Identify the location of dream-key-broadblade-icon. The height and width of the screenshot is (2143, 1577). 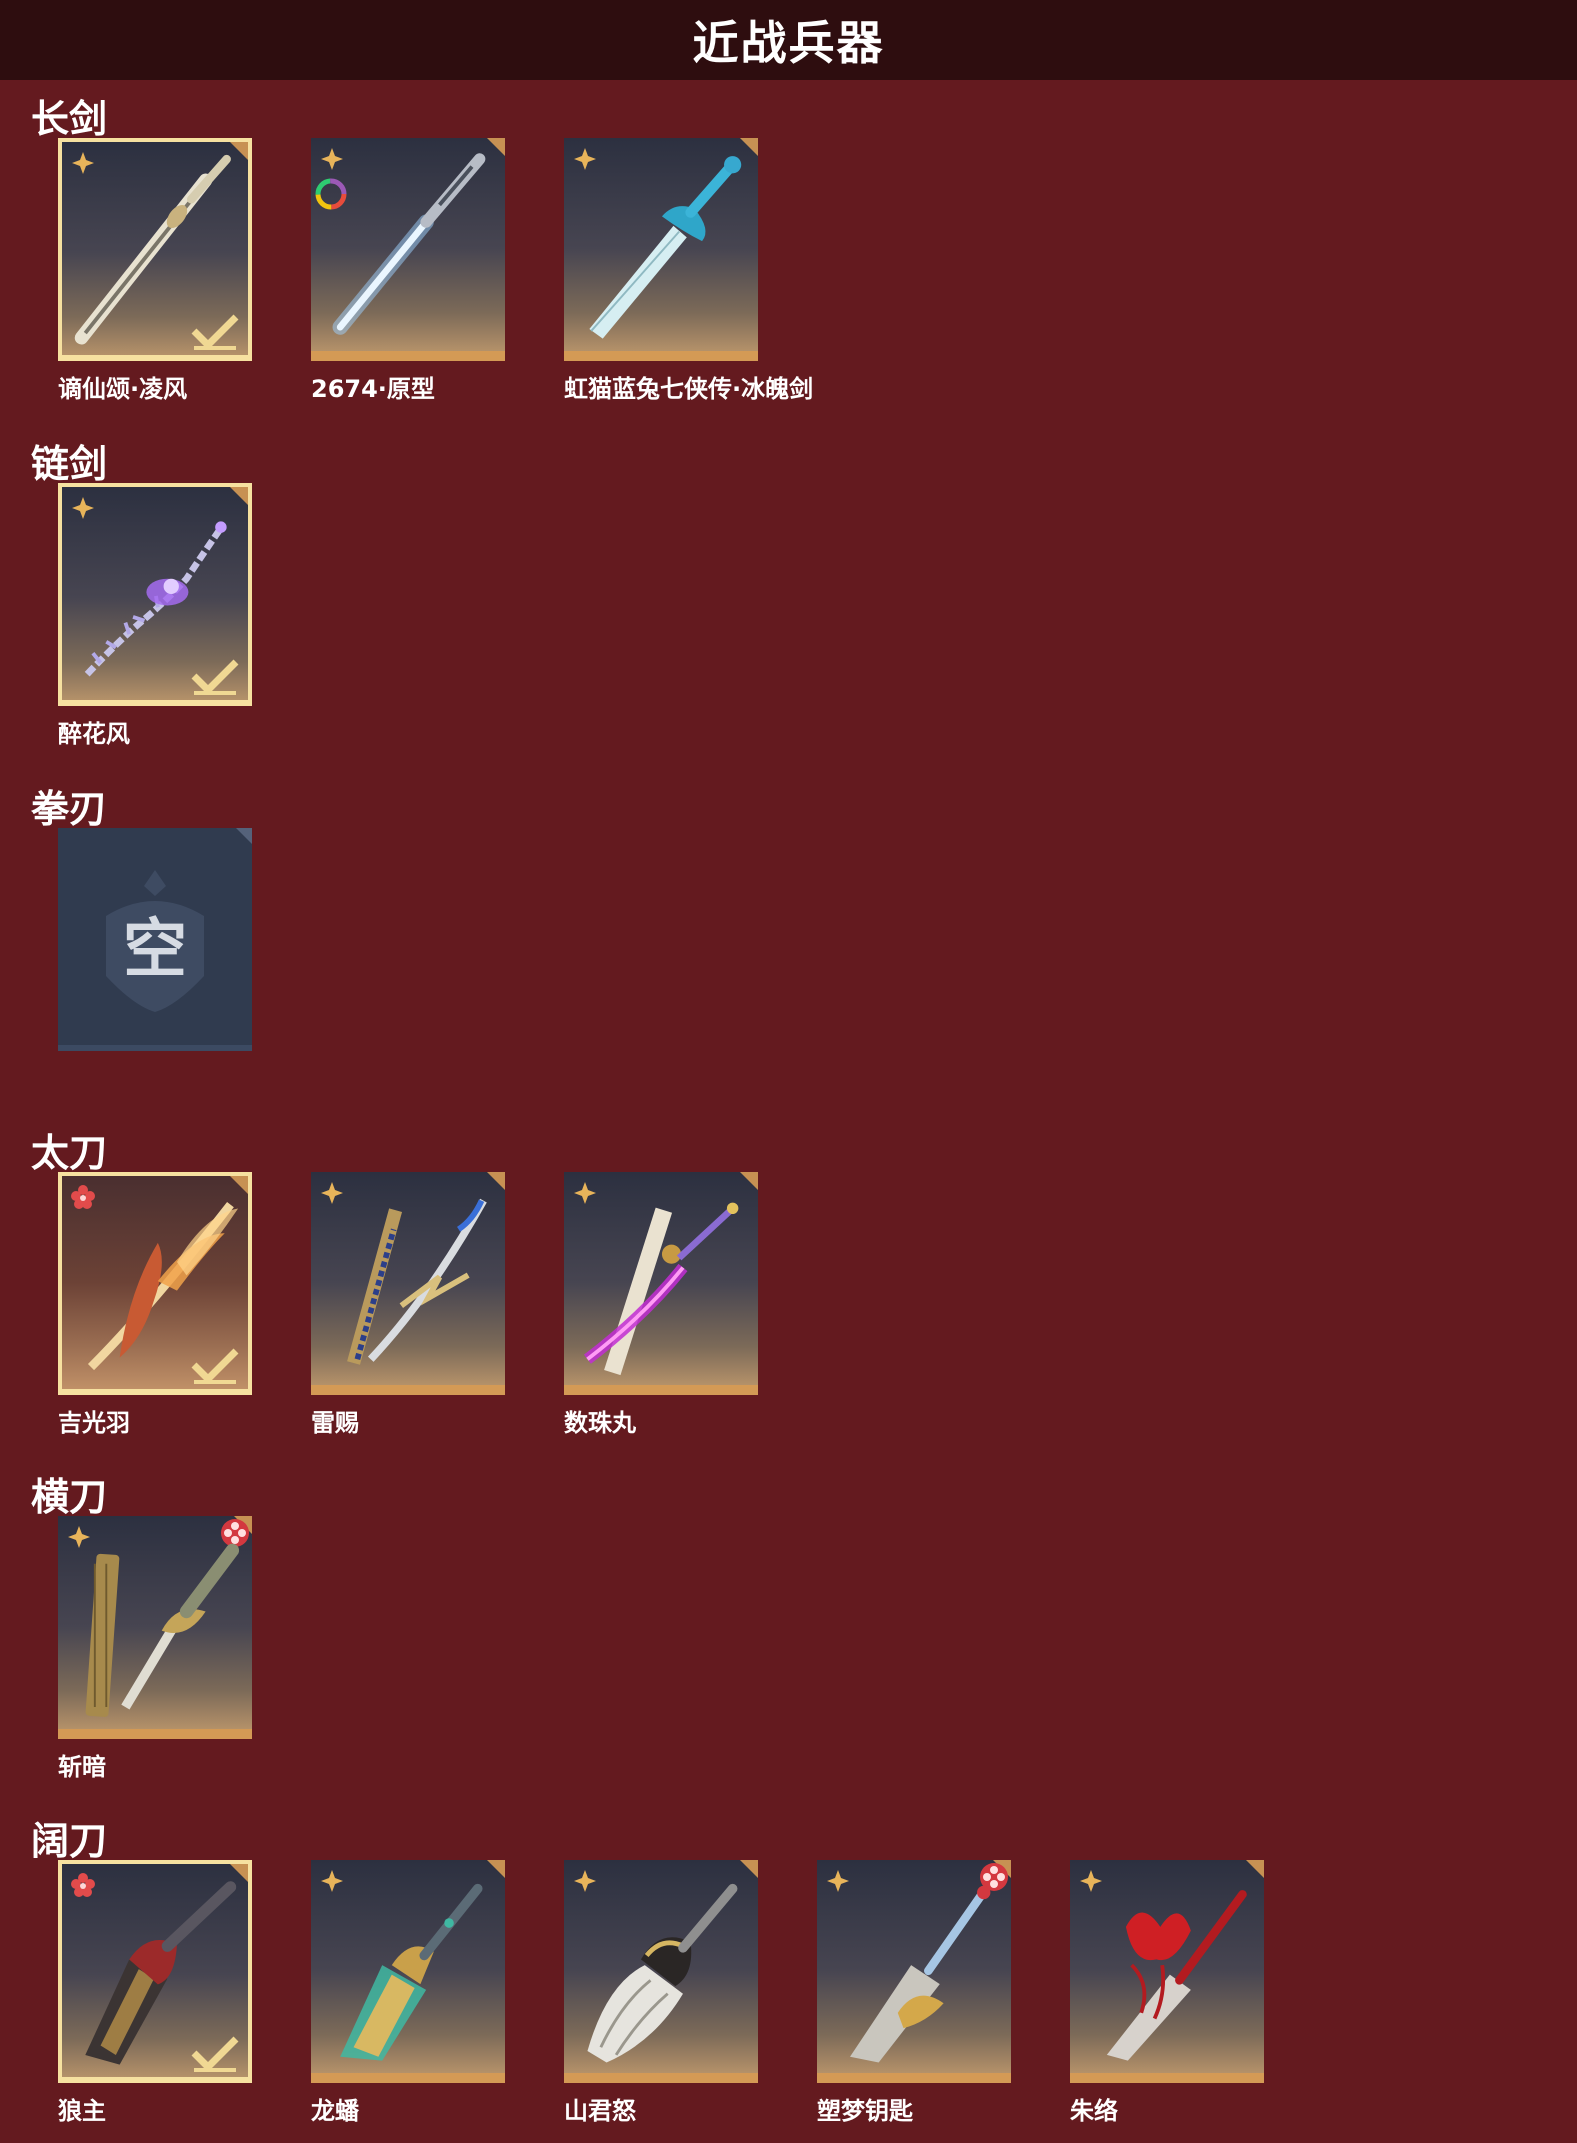
(920, 1974).